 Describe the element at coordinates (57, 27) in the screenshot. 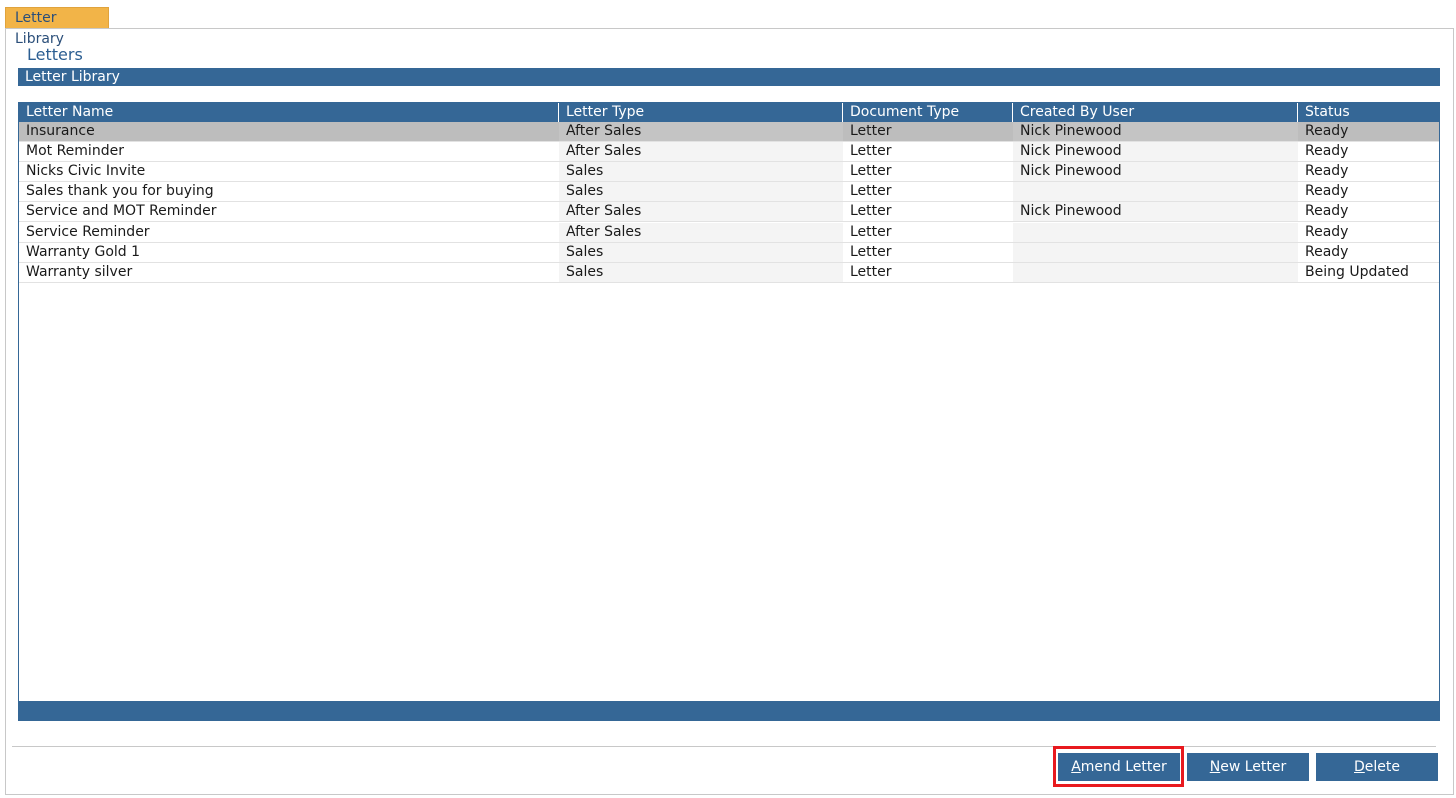

I see `tab-letter-library: Letter Library` at that location.